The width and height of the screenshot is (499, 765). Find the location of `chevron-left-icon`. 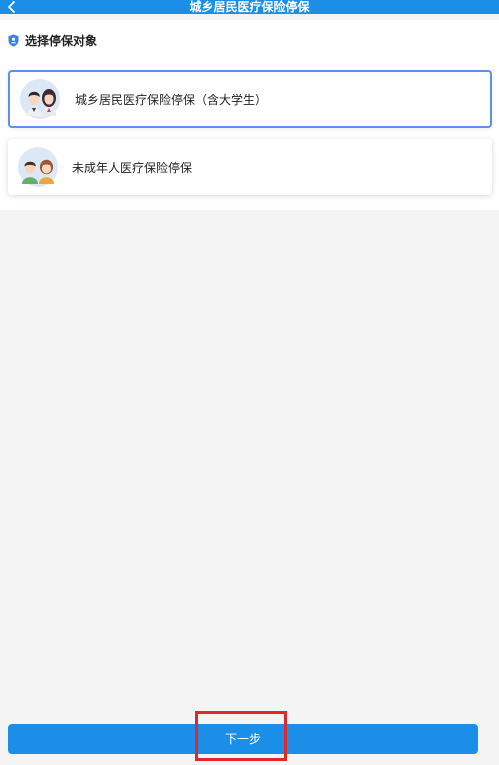

chevron-left-icon is located at coordinates (12, 7).